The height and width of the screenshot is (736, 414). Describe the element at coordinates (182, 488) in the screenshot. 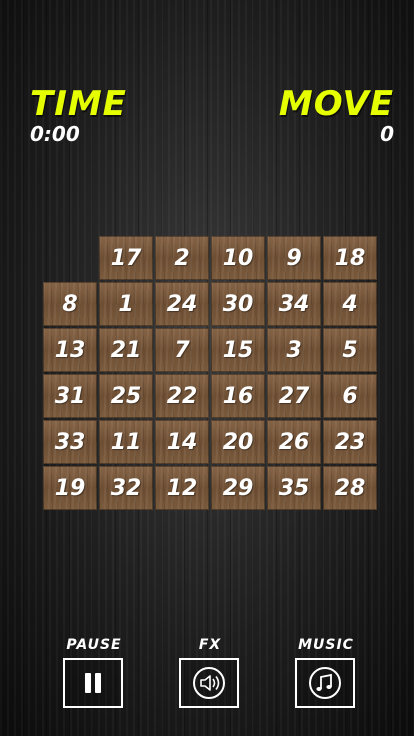

I see `puzzle-tile: 12` at that location.